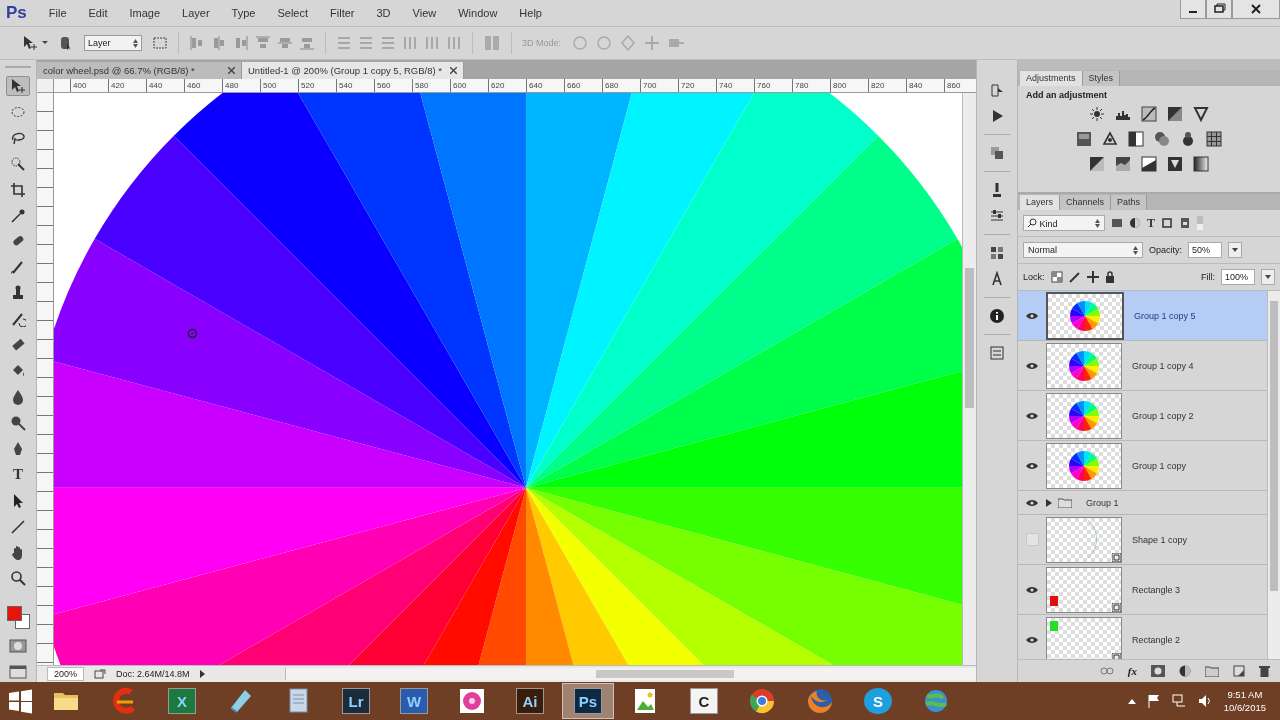 The image size is (1280, 720). What do you see at coordinates (530, 13) in the screenshot?
I see `menu-item: Help` at bounding box center [530, 13].